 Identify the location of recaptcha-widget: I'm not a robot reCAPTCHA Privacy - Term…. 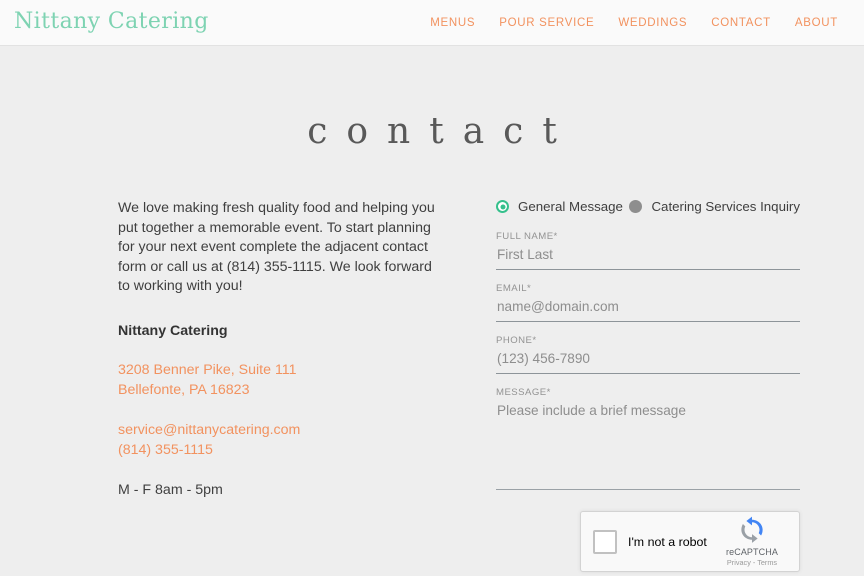
(690, 541).